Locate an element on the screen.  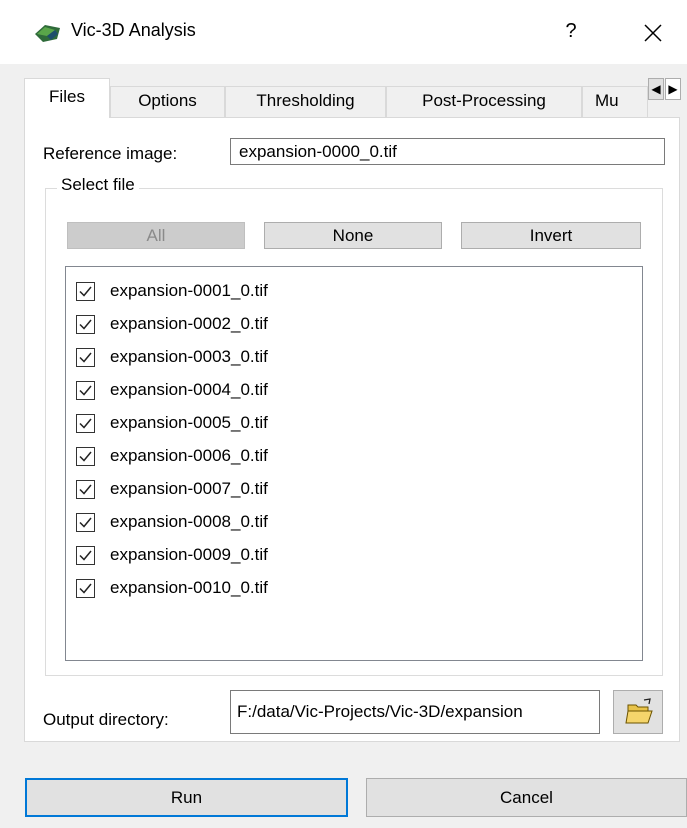
output-directory-field: F:/data/Vic-Projects/Vic-3D/expansion is located at coordinates (415, 712).